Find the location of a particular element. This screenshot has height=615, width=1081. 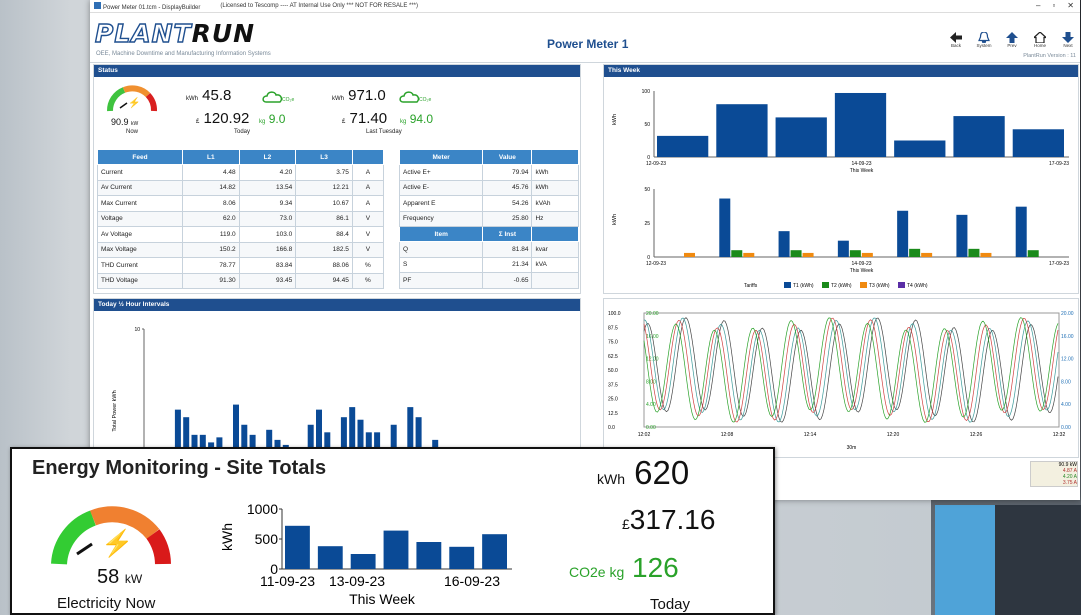

feed-cell: 4.48 is located at coordinates (211, 172).